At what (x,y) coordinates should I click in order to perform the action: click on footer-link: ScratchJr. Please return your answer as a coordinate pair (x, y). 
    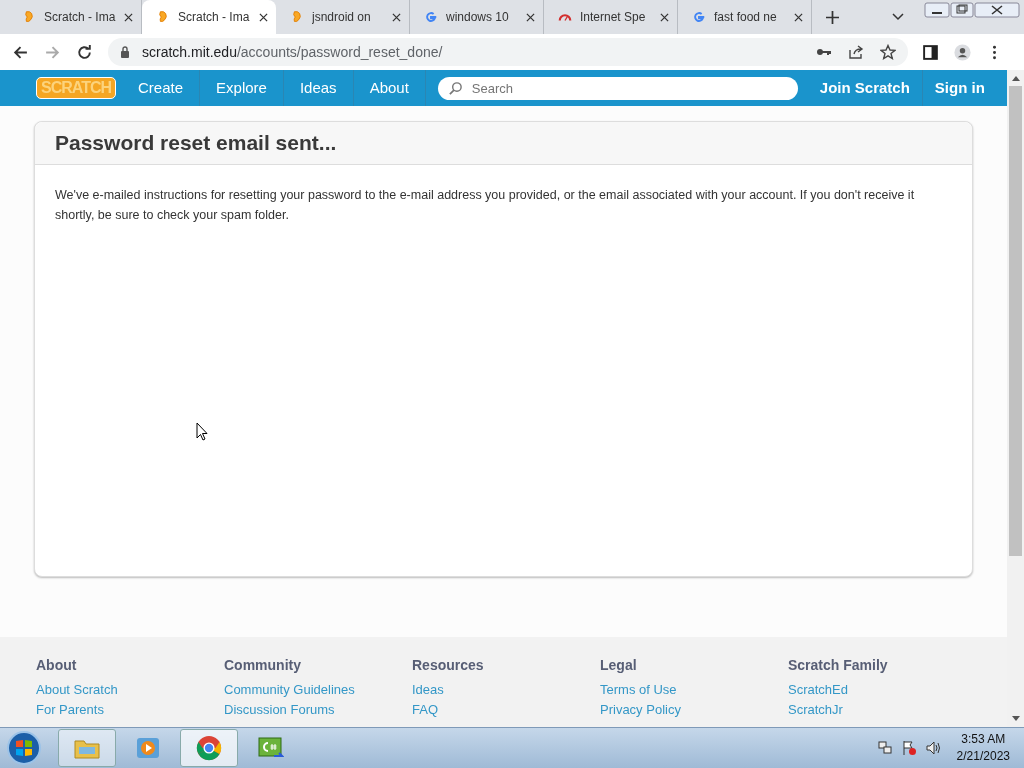
    Looking at the image, I should click on (882, 710).